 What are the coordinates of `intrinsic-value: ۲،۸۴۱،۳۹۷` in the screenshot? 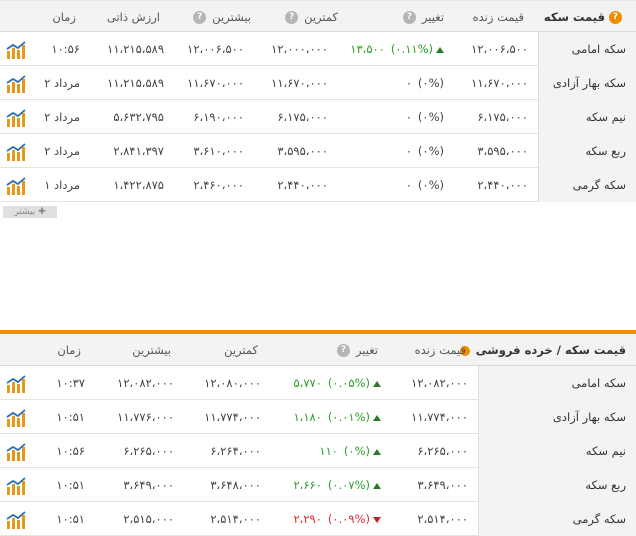 It's located at (138, 151).